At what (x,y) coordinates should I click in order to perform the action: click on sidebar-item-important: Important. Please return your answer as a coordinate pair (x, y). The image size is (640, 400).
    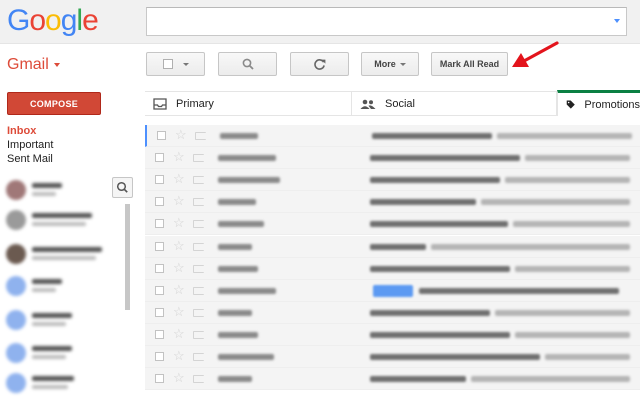
    Looking at the image, I should click on (30, 145).